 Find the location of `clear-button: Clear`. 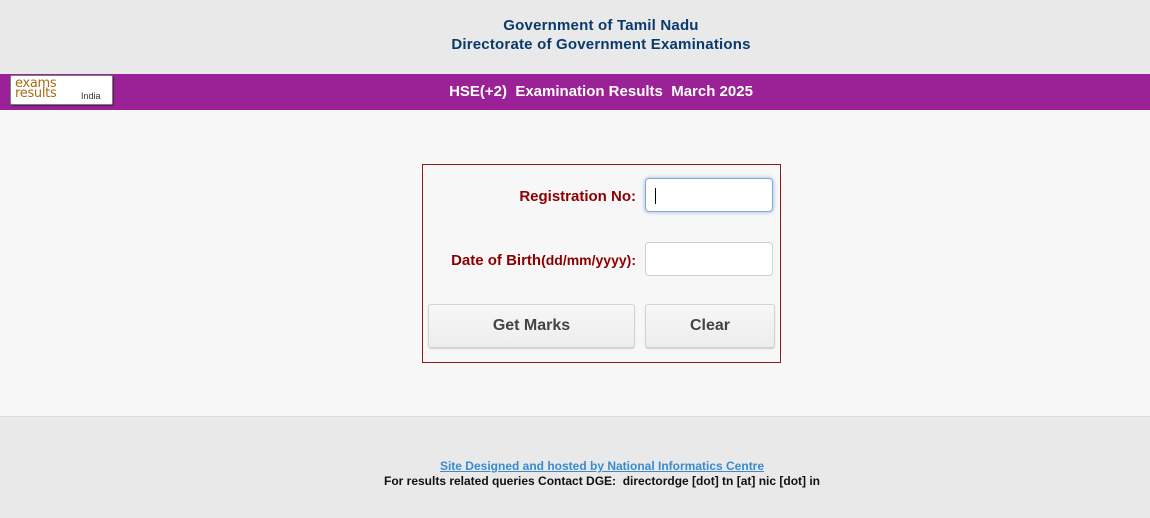

clear-button: Clear is located at coordinates (710, 326).